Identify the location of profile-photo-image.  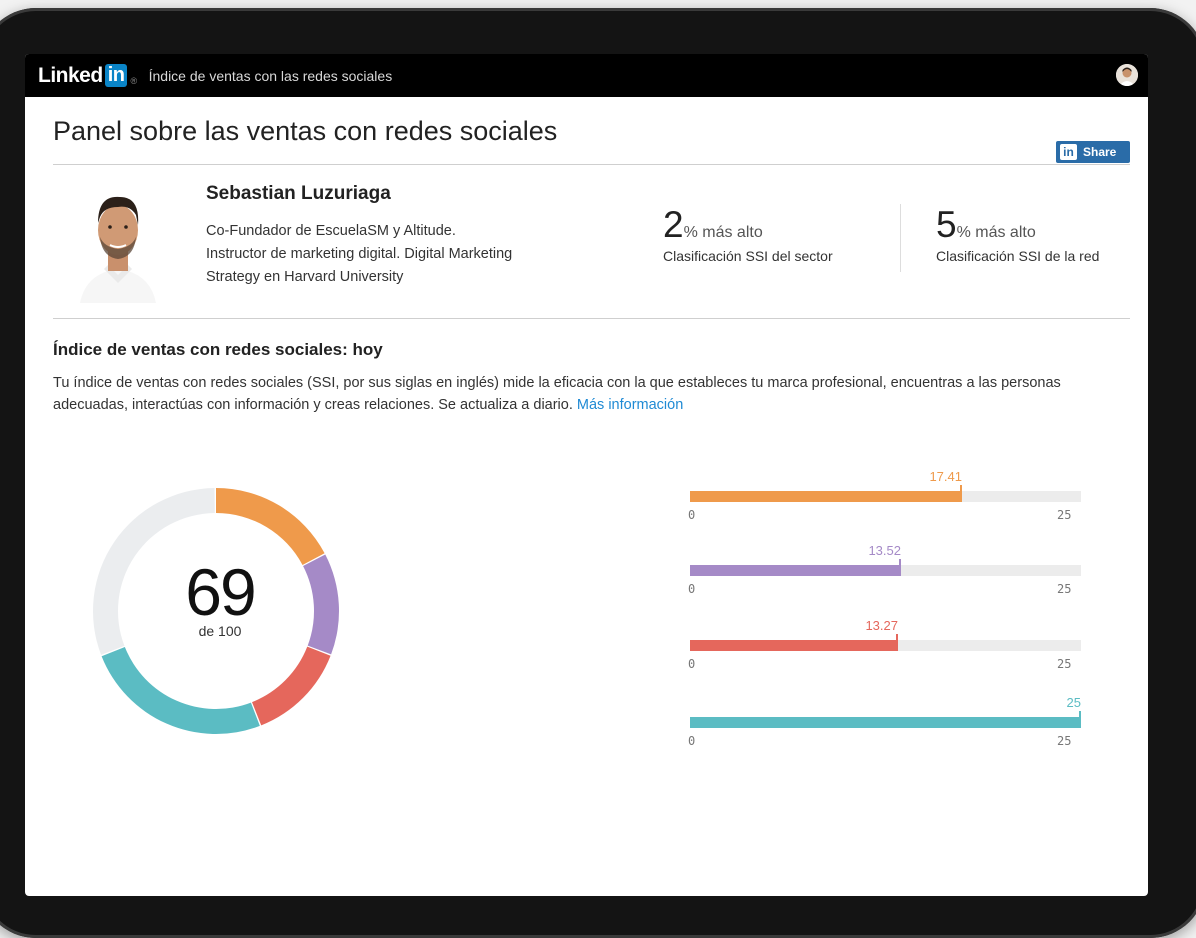
(118, 244).